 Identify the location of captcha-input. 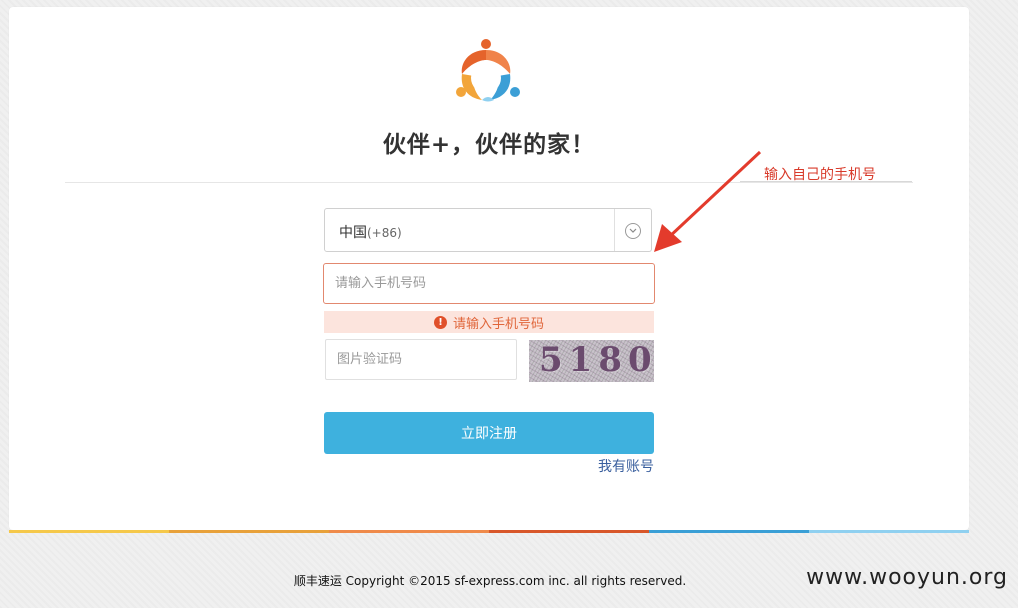
(421, 359).